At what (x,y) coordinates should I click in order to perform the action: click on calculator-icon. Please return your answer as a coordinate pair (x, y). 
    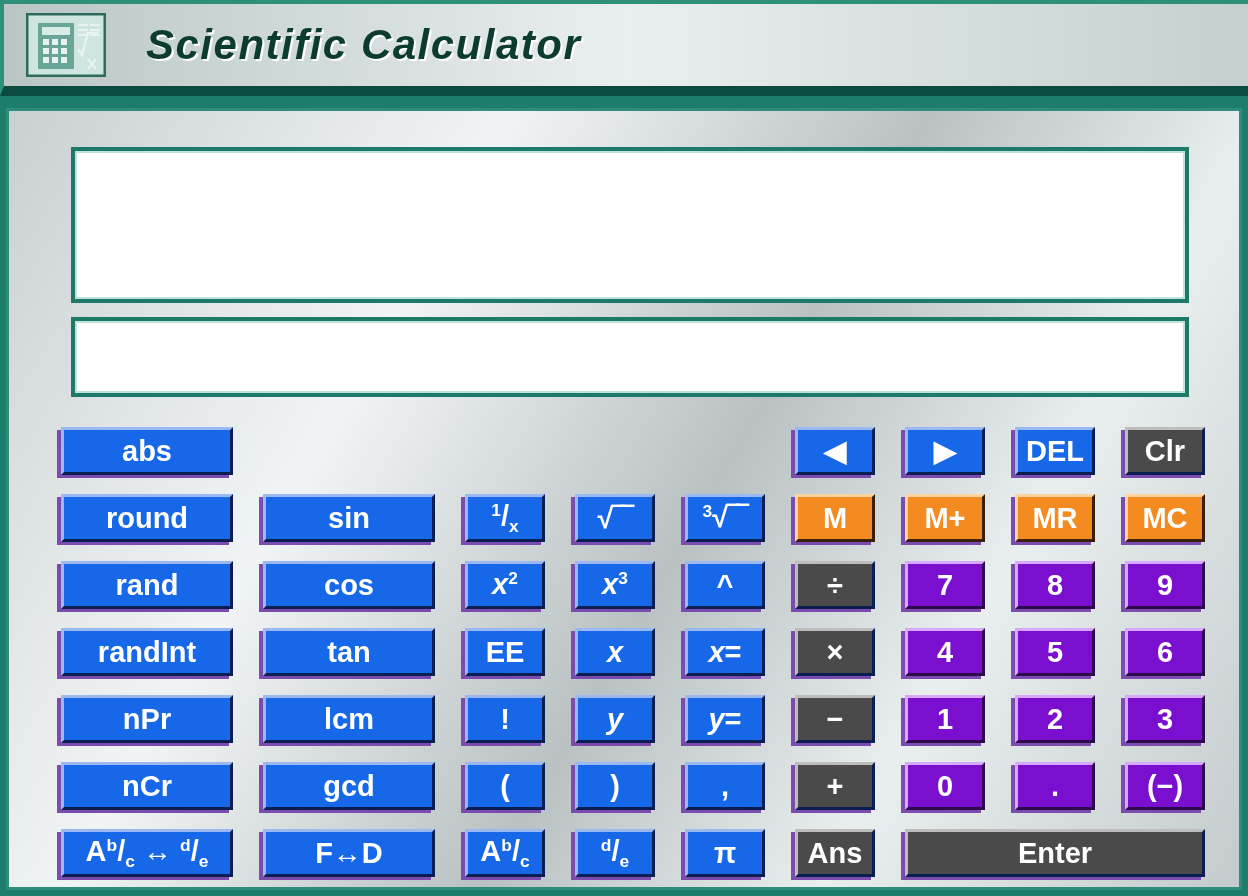
    Looking at the image, I should click on (66, 45).